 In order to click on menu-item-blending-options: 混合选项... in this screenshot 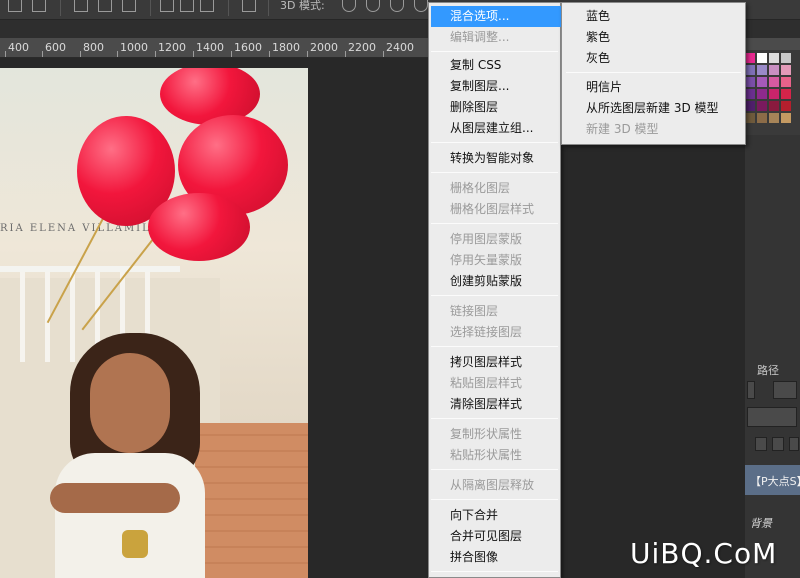, I will do `click(496, 16)`.